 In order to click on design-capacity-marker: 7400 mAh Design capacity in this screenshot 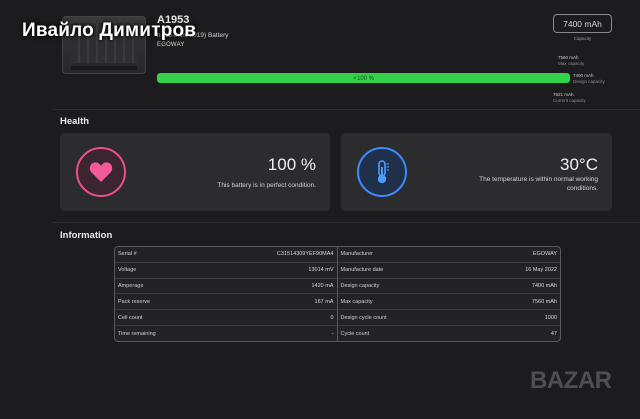, I will do `click(589, 78)`.